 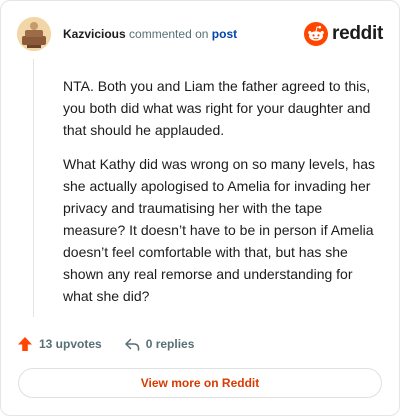 What do you see at coordinates (224, 34) in the screenshot?
I see `post-link: post` at bounding box center [224, 34].